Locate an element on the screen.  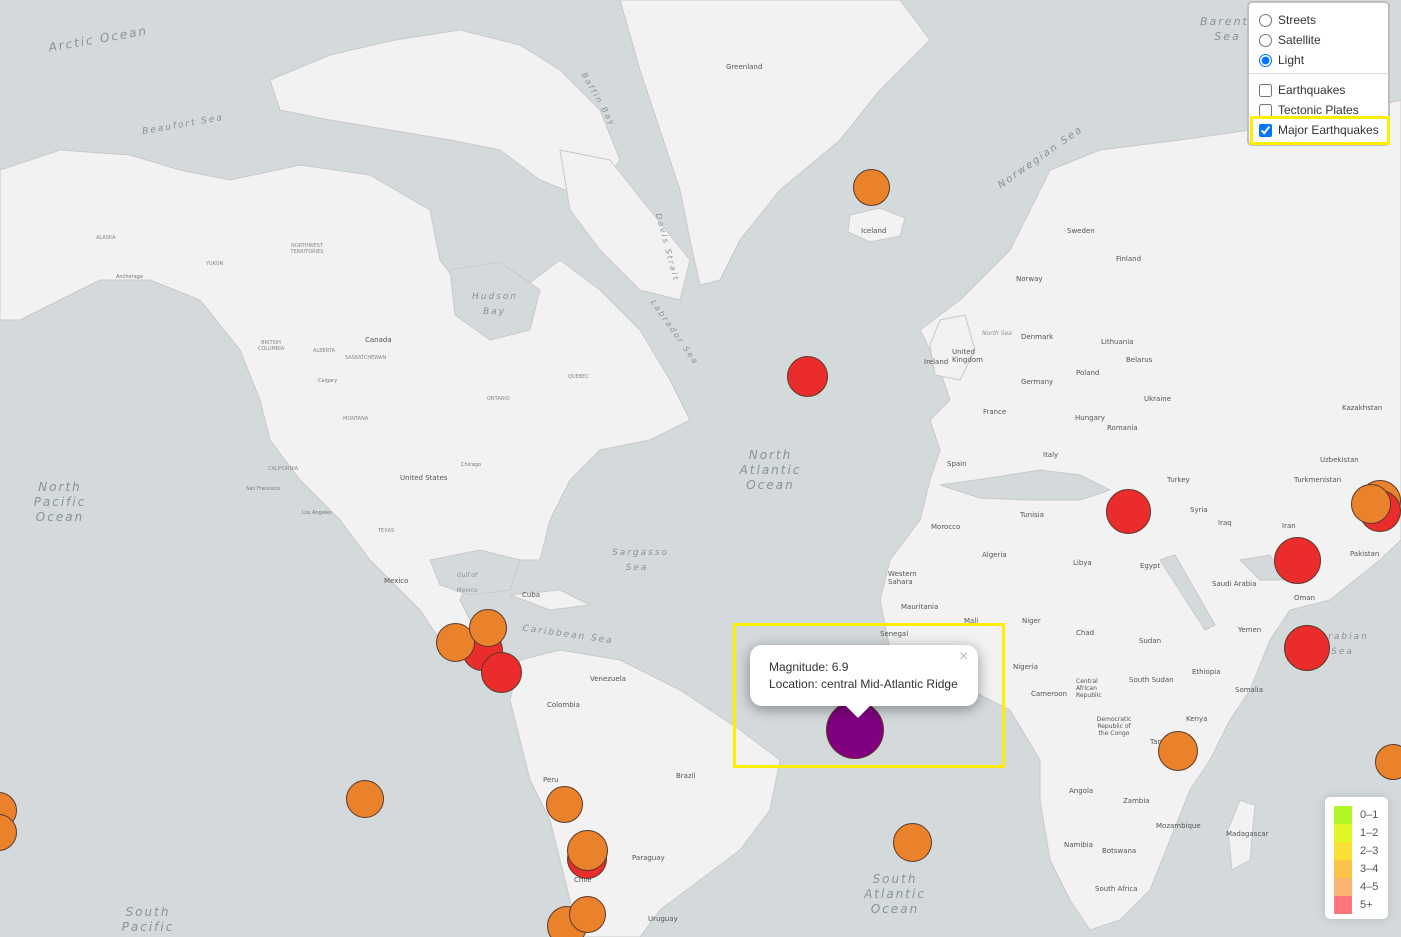
label-ontario: Ontario is located at coordinates (498, 399).